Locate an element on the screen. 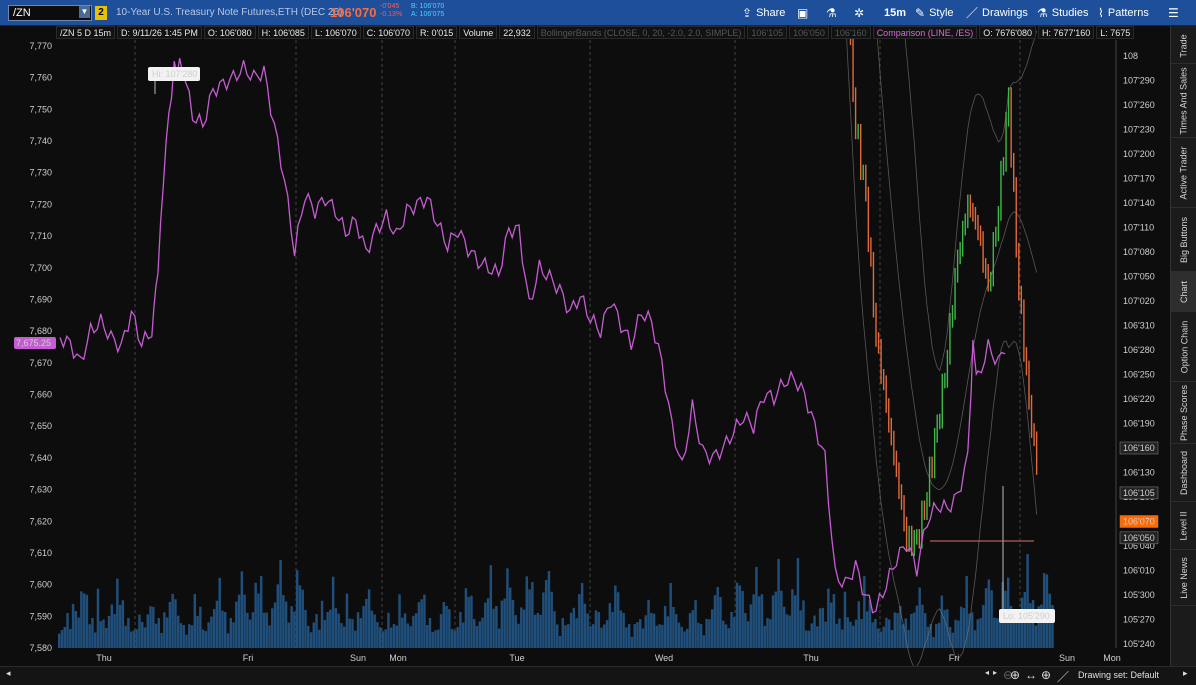 The width and height of the screenshot is (1196, 685). right-axis-tick-12: 106'280 is located at coordinates (1139, 350).